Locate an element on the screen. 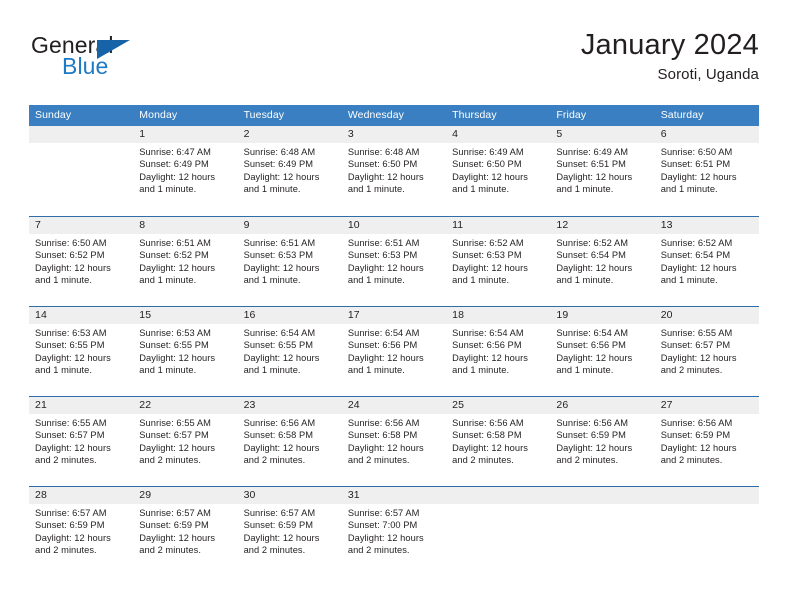 Image resolution: width=792 pixels, height=612 pixels. day-number: 10 is located at coordinates (394, 225).